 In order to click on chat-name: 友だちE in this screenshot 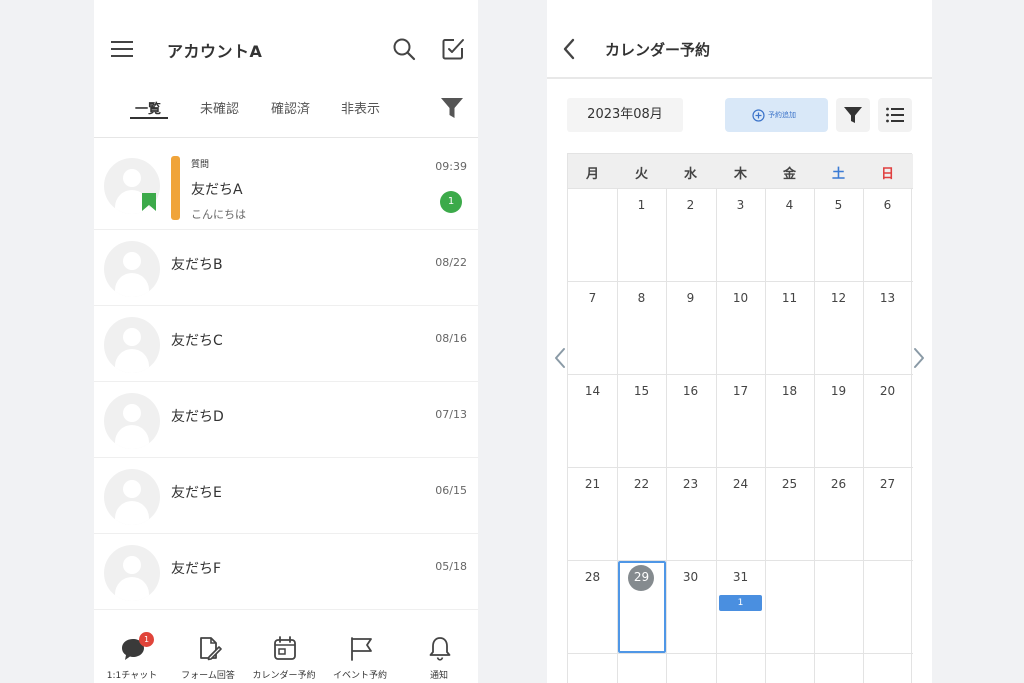, I will do `click(196, 493)`.